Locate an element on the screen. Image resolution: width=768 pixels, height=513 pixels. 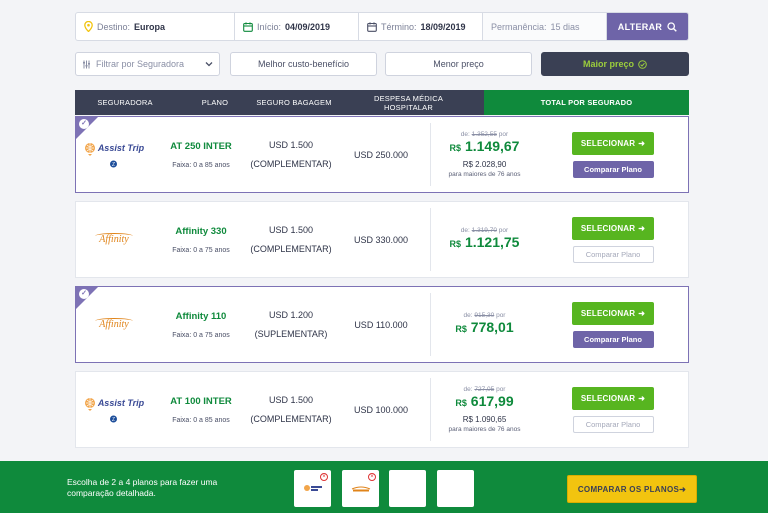
compare-slot-2: × is located at coordinates (360, 488).